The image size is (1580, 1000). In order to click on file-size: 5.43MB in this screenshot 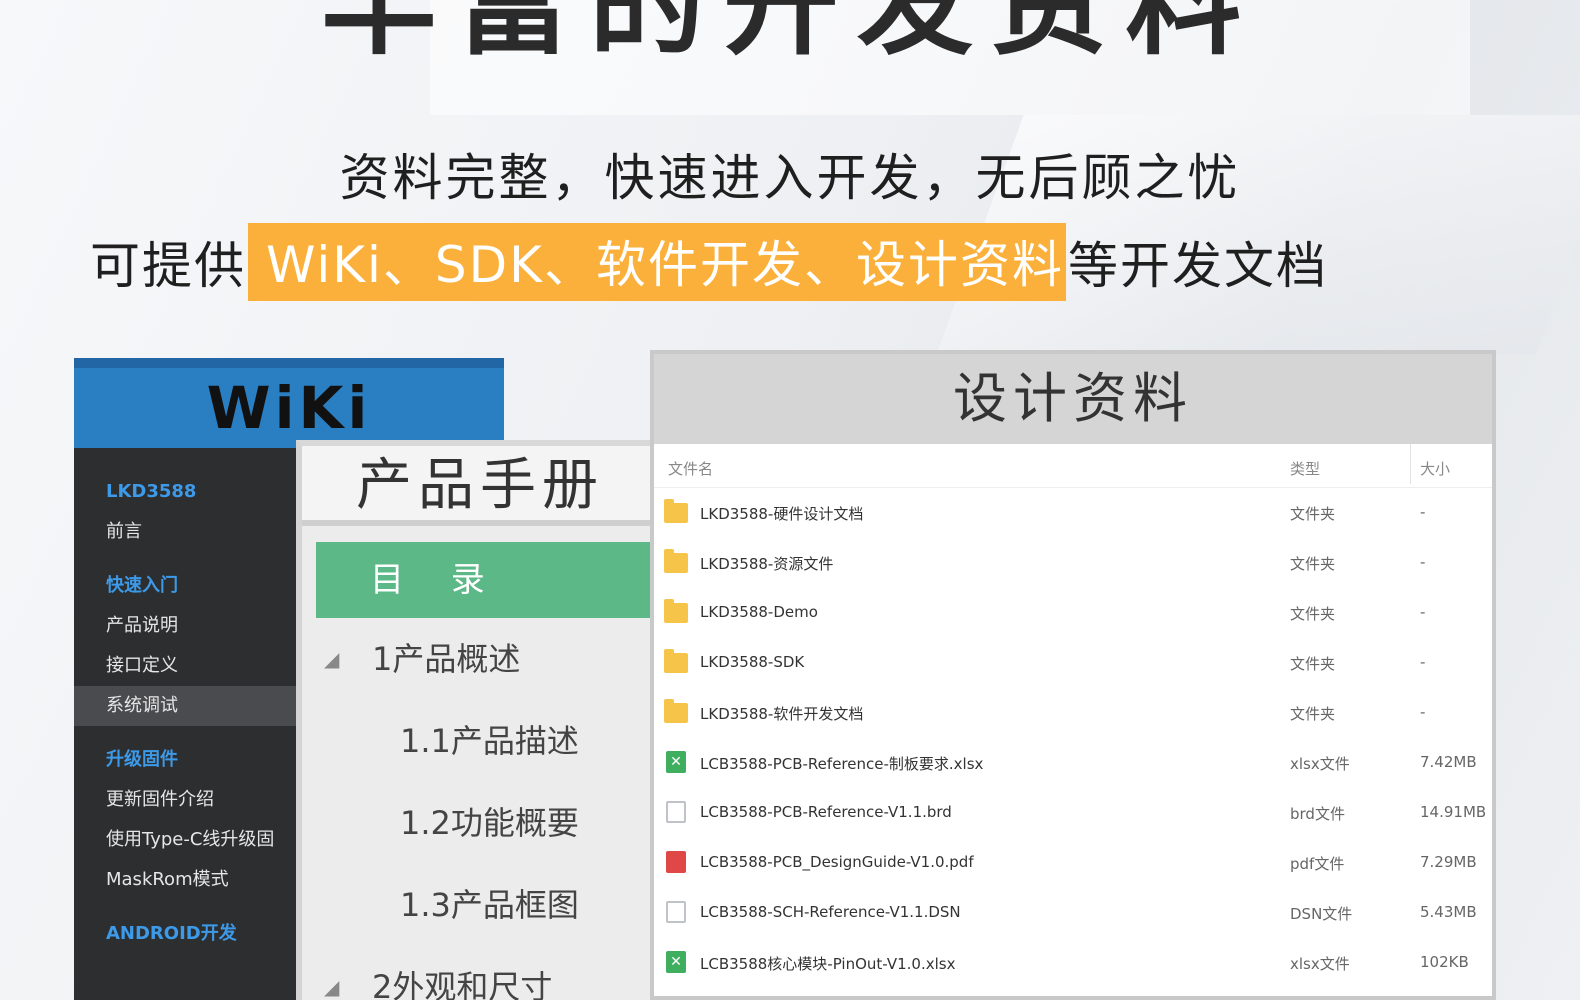, I will do `click(1448, 912)`.